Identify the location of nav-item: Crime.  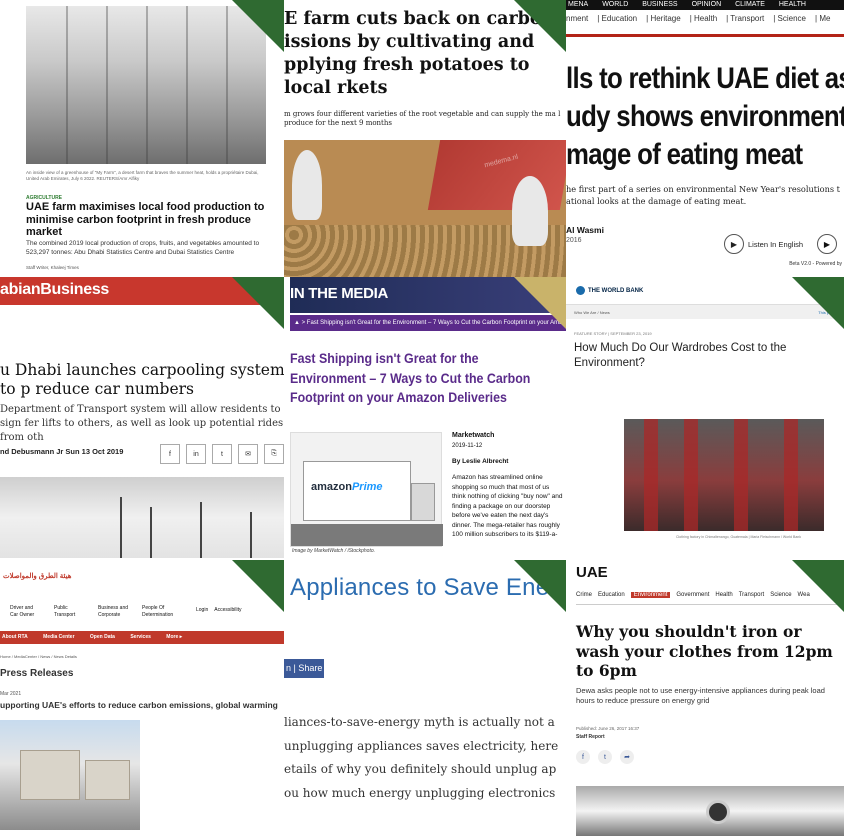
(584, 595).